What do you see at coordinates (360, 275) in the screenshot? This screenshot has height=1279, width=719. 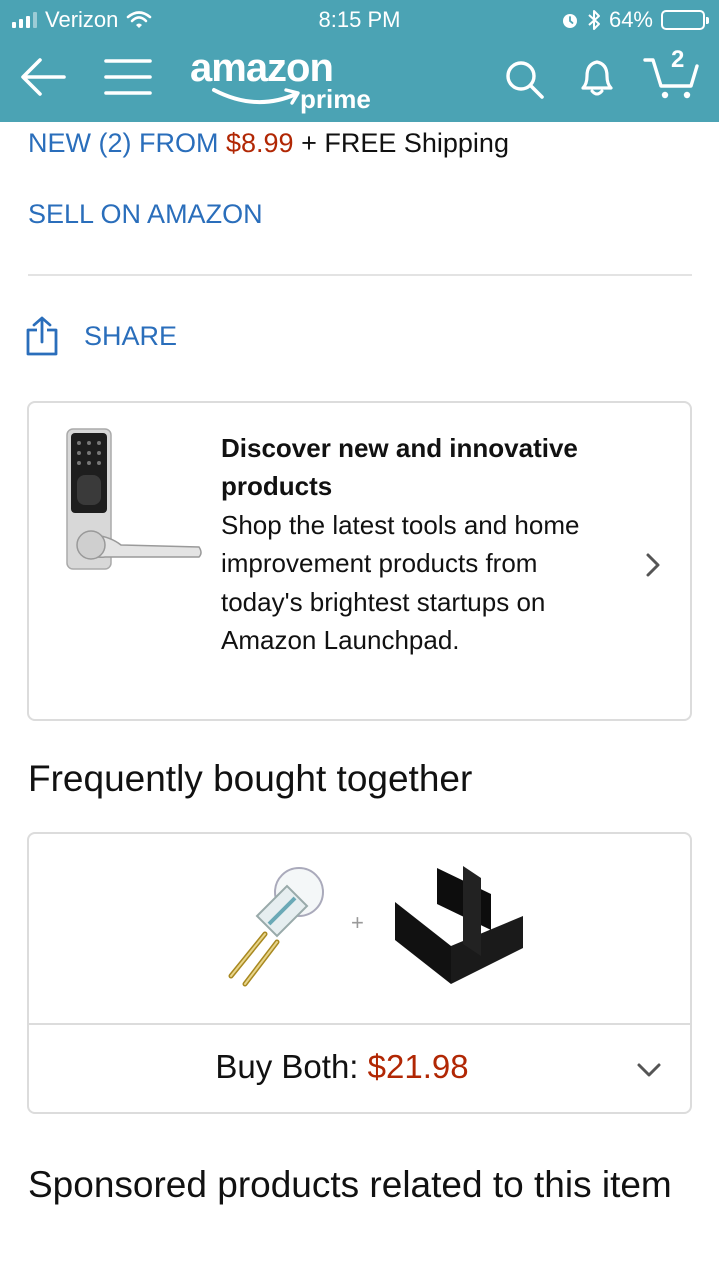 I see `section-divider` at bounding box center [360, 275].